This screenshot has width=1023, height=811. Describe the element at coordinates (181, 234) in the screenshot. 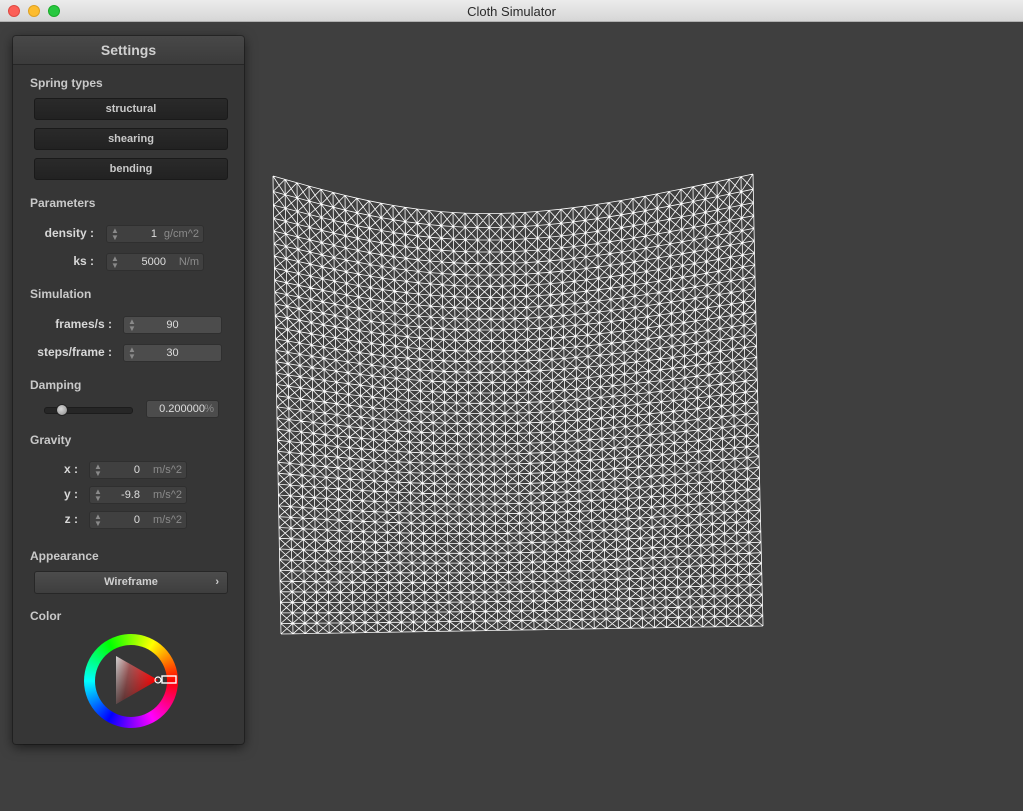

I see `density-unit: g/cm^2` at that location.